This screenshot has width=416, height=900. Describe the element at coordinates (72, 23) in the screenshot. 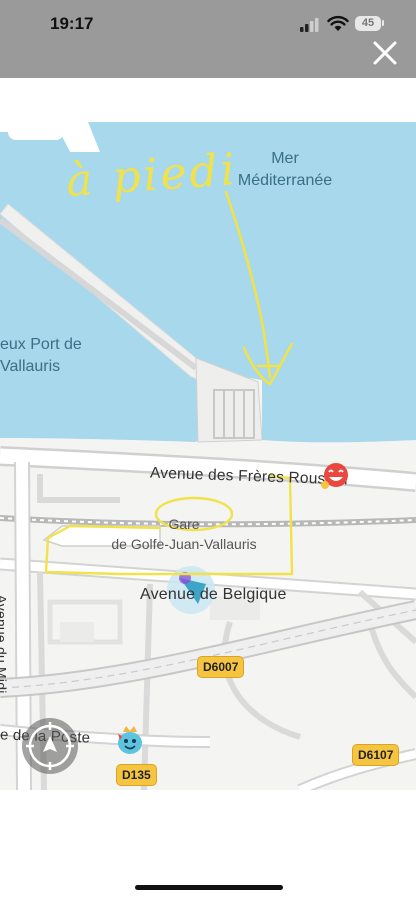

I see `status-time: 19:17` at that location.